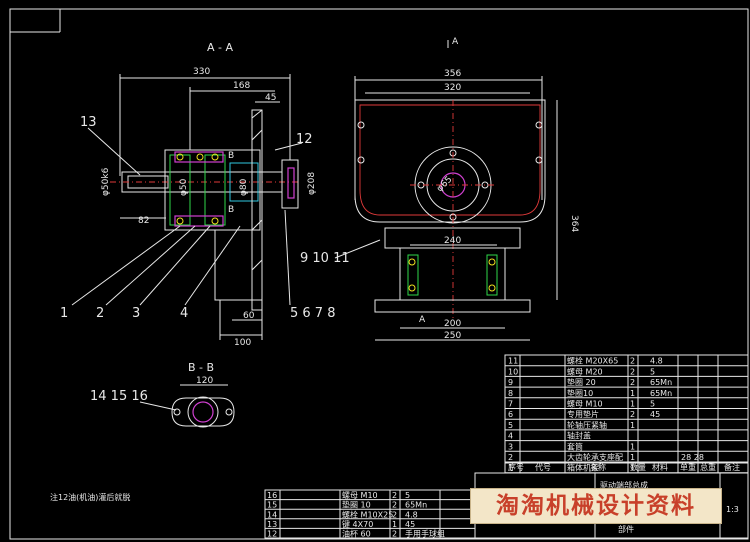 This screenshot has width=750, height=542. Describe the element at coordinates (455, 42) in the screenshot. I see `view-arrow-a: A` at that location.